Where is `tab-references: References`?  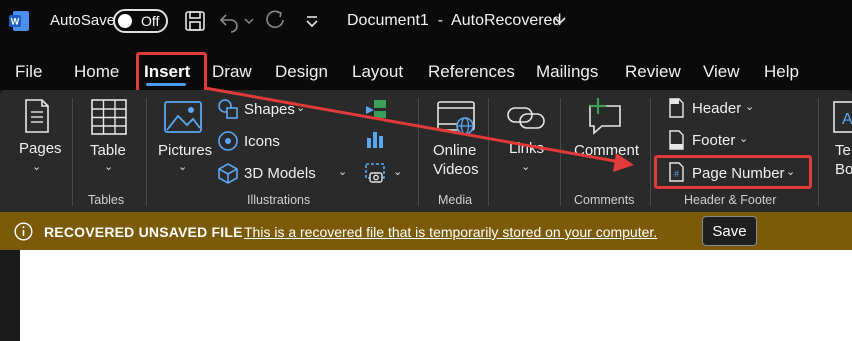
tab-references: References is located at coordinates (471, 72).